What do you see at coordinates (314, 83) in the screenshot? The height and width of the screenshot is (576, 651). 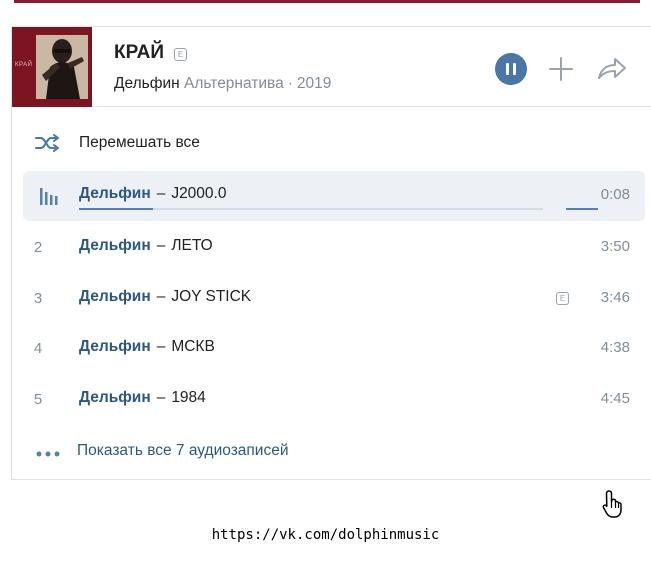 I see `album-year: 2019` at bounding box center [314, 83].